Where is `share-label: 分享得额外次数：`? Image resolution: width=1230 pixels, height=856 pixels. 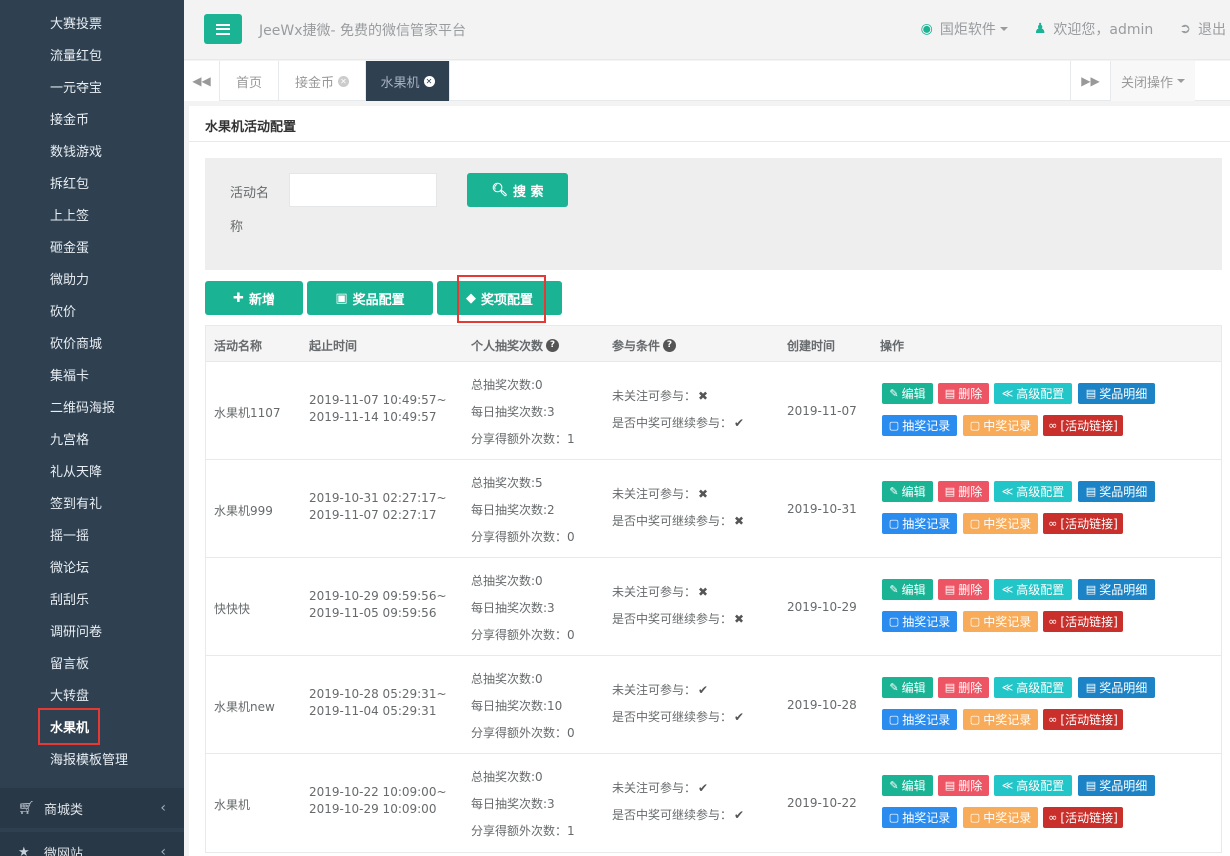 share-label: 分享得额外次数： is located at coordinates (519, 537).